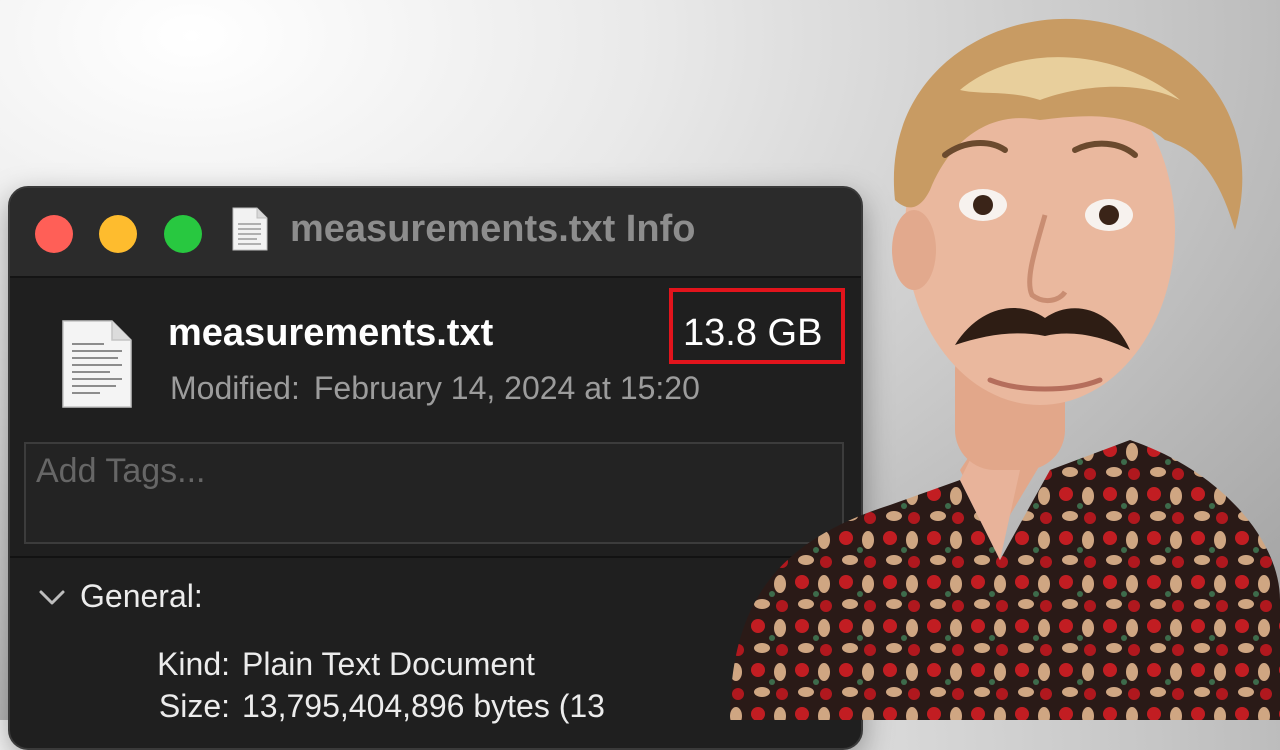 The image size is (1280, 750). I want to click on chevron-down-icon, so click(52, 597).